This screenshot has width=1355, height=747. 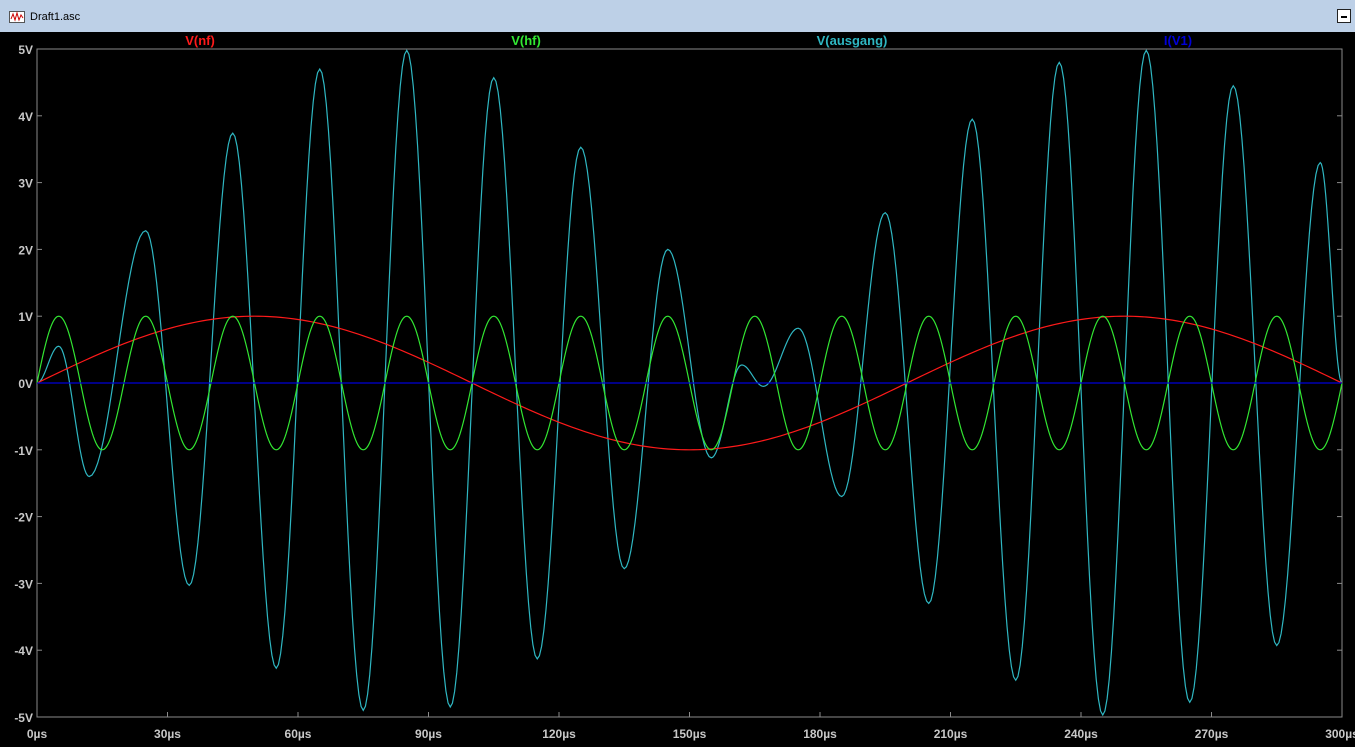 I want to click on y-tick-label: -4V, so click(x=23, y=651).